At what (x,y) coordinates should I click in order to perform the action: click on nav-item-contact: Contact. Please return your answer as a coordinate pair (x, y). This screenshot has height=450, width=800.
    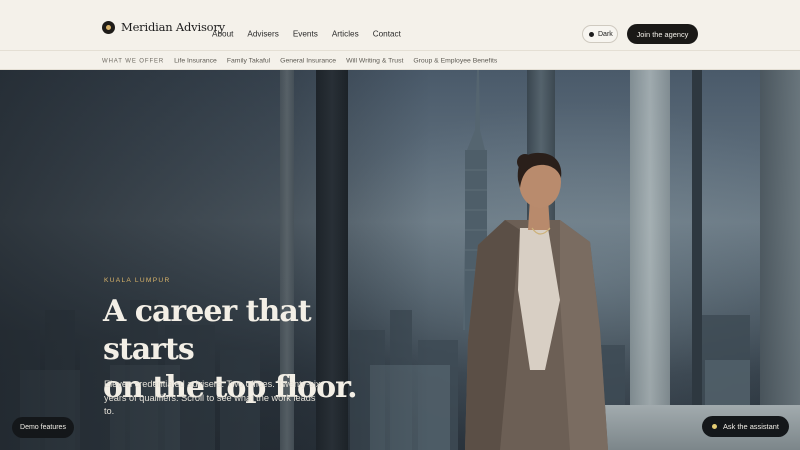
    Looking at the image, I should click on (387, 34).